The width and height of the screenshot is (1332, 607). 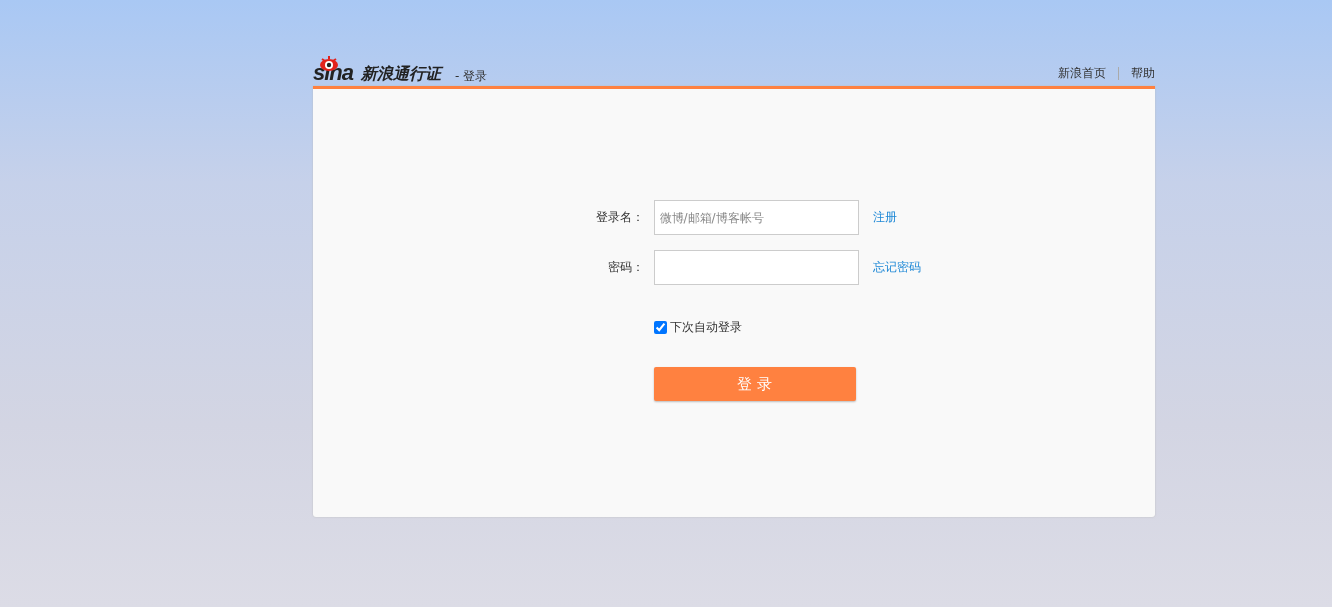 I want to click on remember-label: 下次自动登录, so click(x=705, y=327).